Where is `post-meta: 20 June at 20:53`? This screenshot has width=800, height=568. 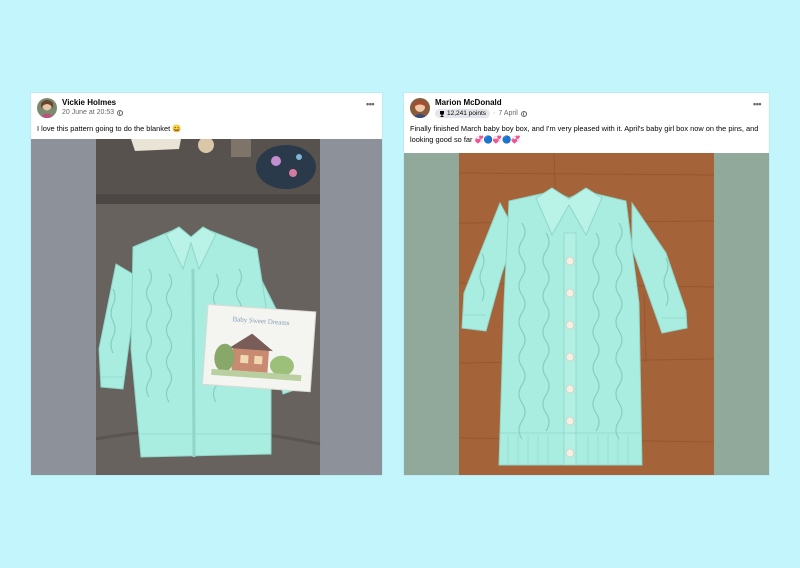
post-meta: 20 June at 20:53 is located at coordinates (93, 112).